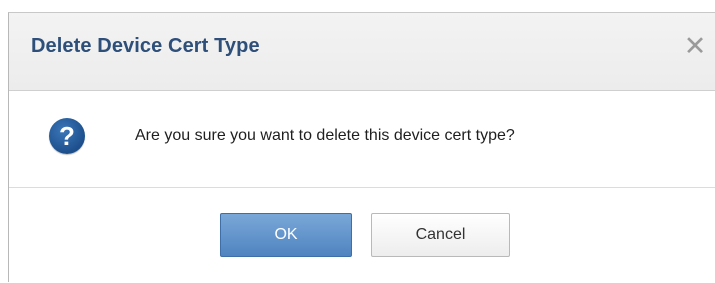  I want to click on question-icon: ?, so click(67, 136).